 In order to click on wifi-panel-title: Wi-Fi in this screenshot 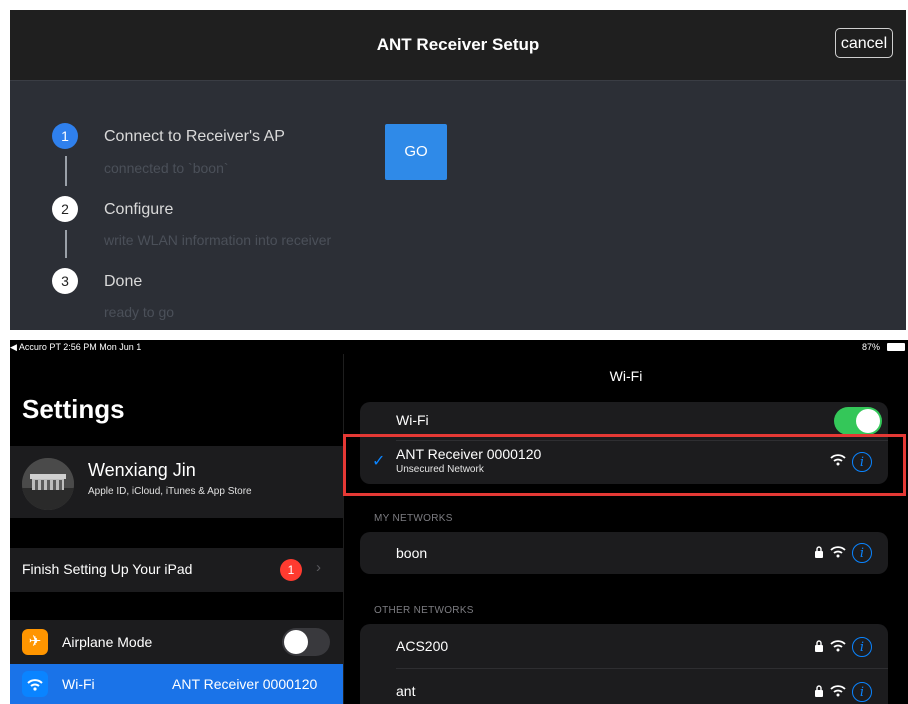, I will do `click(626, 376)`.